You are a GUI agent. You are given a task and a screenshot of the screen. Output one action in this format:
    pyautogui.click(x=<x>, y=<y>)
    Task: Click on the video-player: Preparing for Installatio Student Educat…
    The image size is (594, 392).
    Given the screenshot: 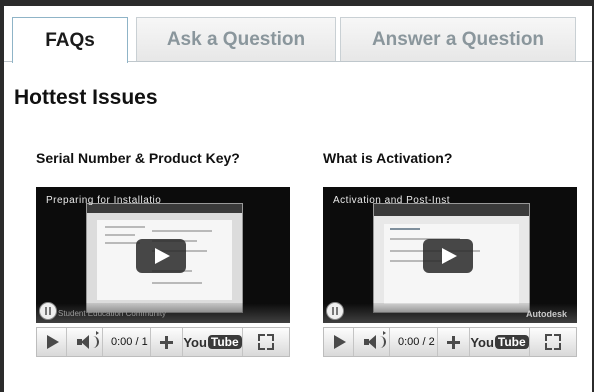 What is the action you would take?
    pyautogui.click(x=163, y=255)
    